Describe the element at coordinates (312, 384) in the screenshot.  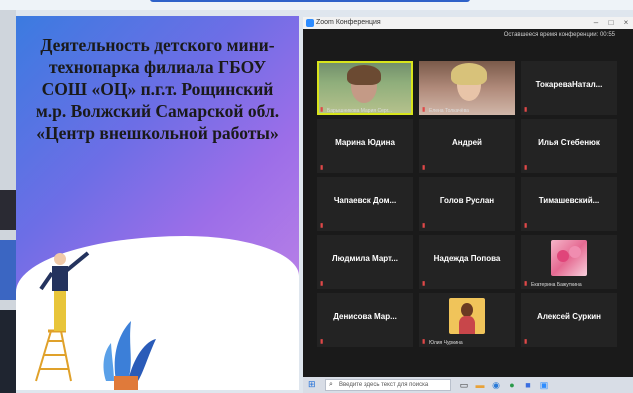
I see `windows-start-icon: ⊞` at that location.